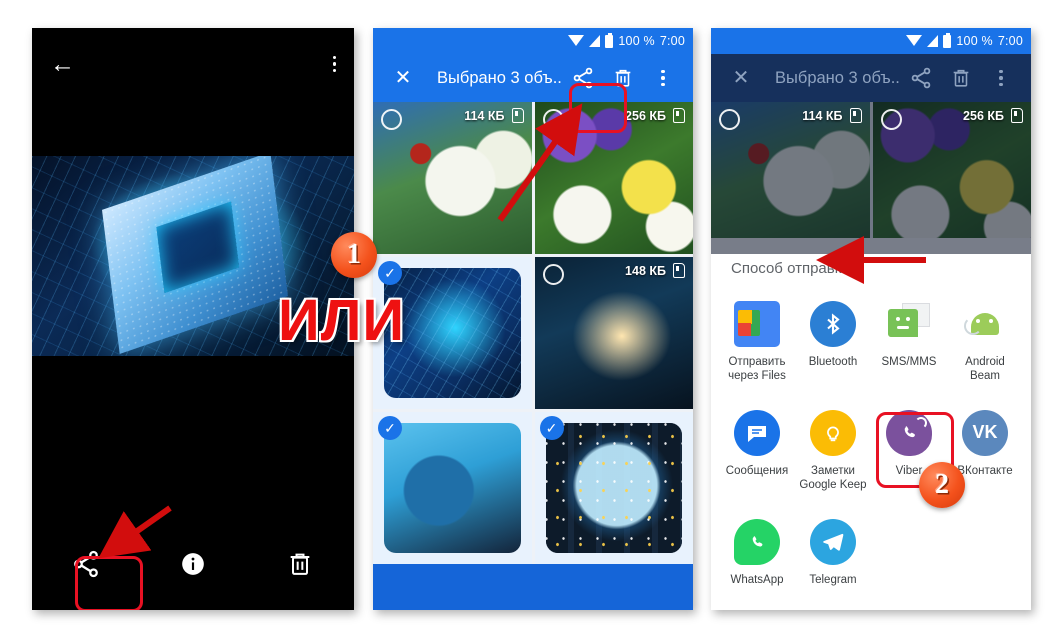 The height and width of the screenshot is (632, 1064). Describe the element at coordinates (540, 162) in the screenshot. I see `arrow-to-share-appbar` at that location.